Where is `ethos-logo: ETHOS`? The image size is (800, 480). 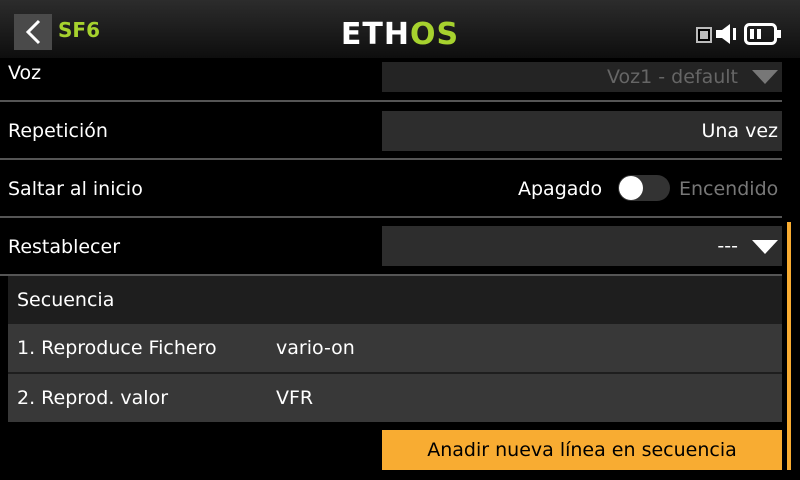 ethos-logo: ETHOS is located at coordinates (400, 33).